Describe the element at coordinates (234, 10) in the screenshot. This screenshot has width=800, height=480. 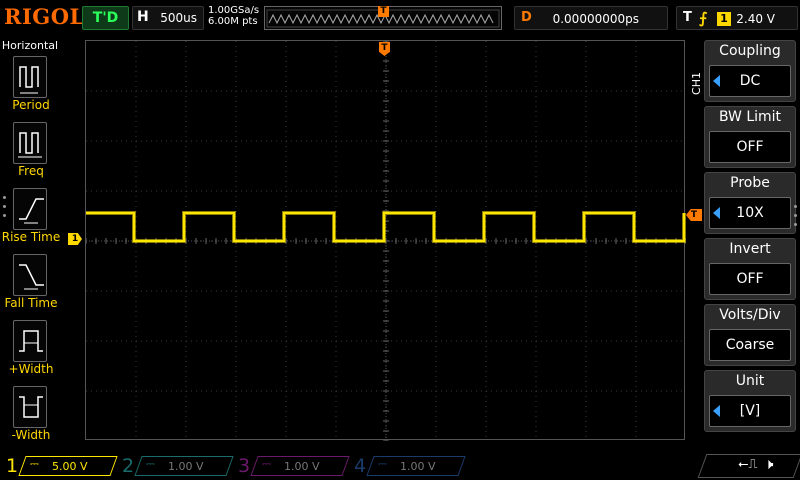
I see `sample-rate: 1.00GSa/s` at that location.